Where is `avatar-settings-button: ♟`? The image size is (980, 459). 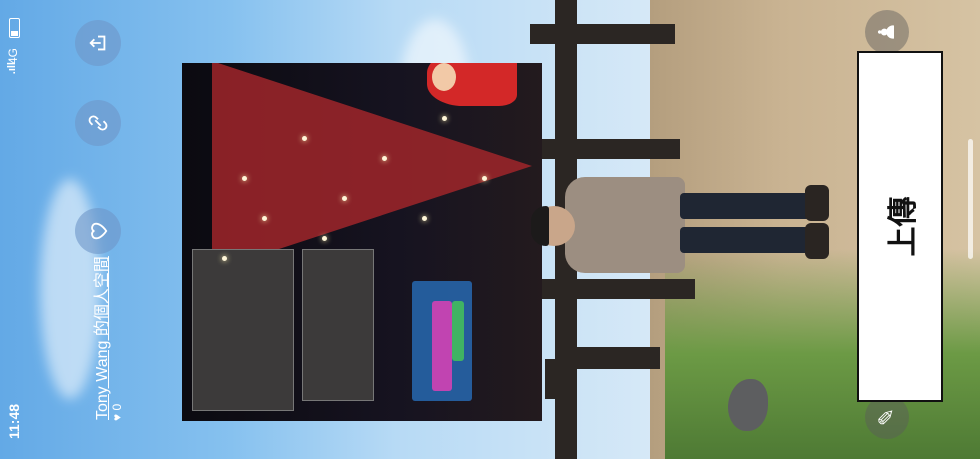
avatar-settings-button: ♟ is located at coordinates (887, 32).